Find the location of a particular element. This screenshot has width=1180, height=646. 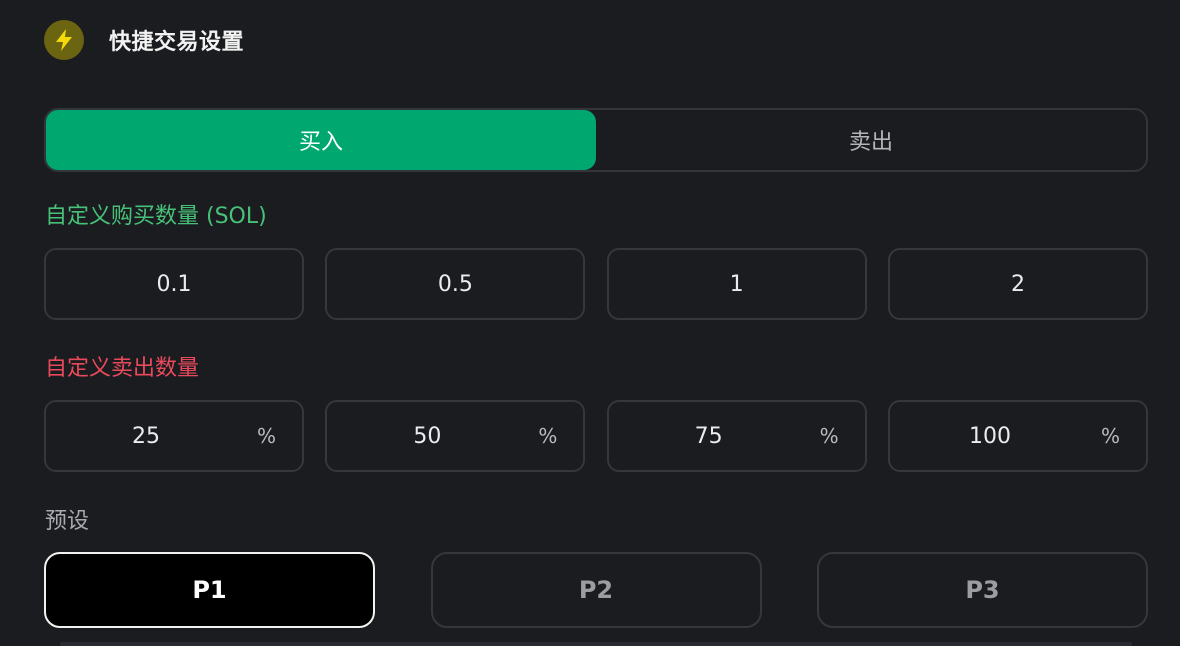

preset-row: P1 P2 P3 is located at coordinates (596, 590).